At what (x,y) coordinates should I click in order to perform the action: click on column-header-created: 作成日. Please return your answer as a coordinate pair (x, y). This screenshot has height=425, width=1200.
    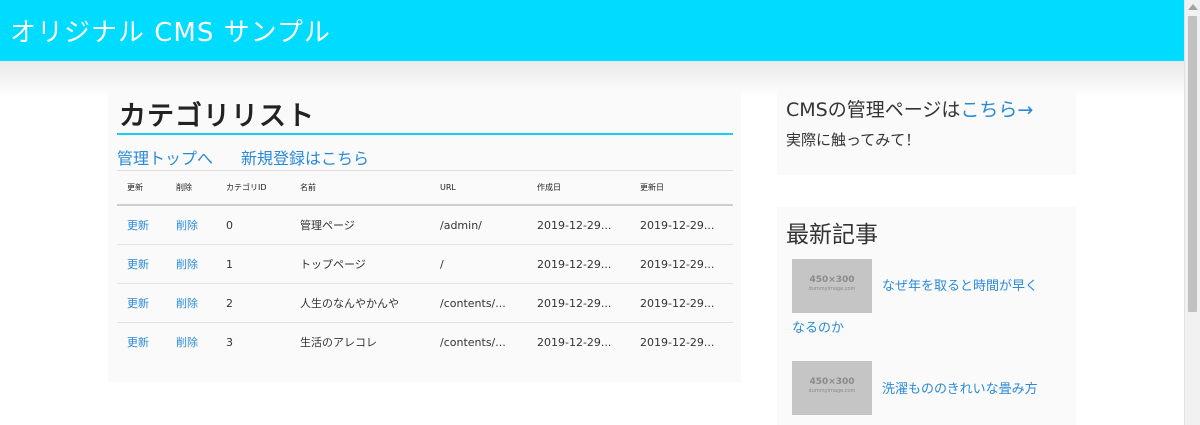
    Looking at the image, I should click on (578, 188).